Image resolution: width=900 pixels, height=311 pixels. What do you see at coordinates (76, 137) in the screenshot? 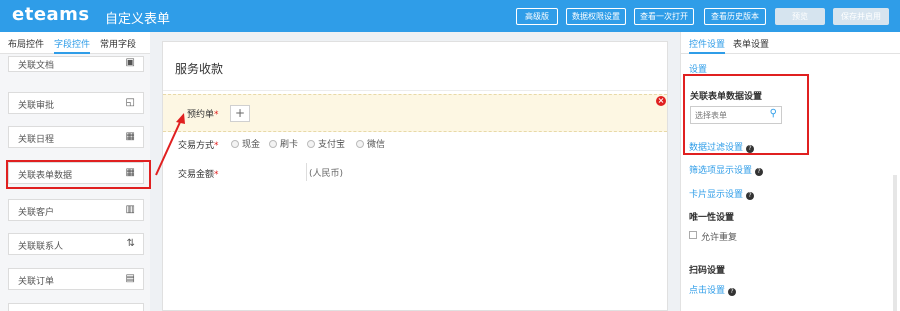
I see `widget-related-schedule: 关联日程 ▦` at bounding box center [76, 137].